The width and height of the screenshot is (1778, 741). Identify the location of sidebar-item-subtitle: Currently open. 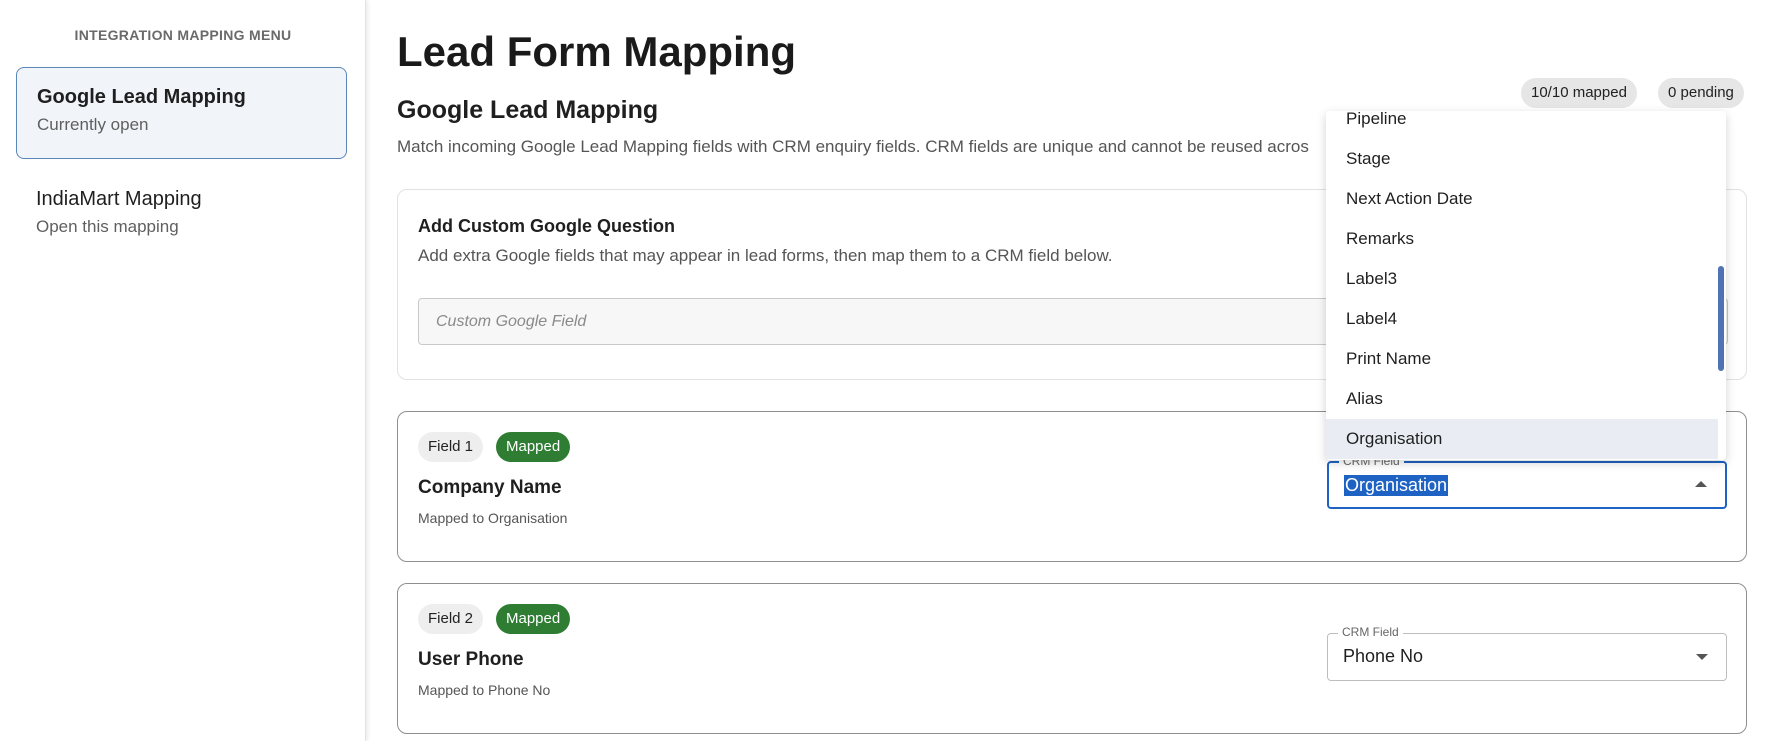
(93, 124).